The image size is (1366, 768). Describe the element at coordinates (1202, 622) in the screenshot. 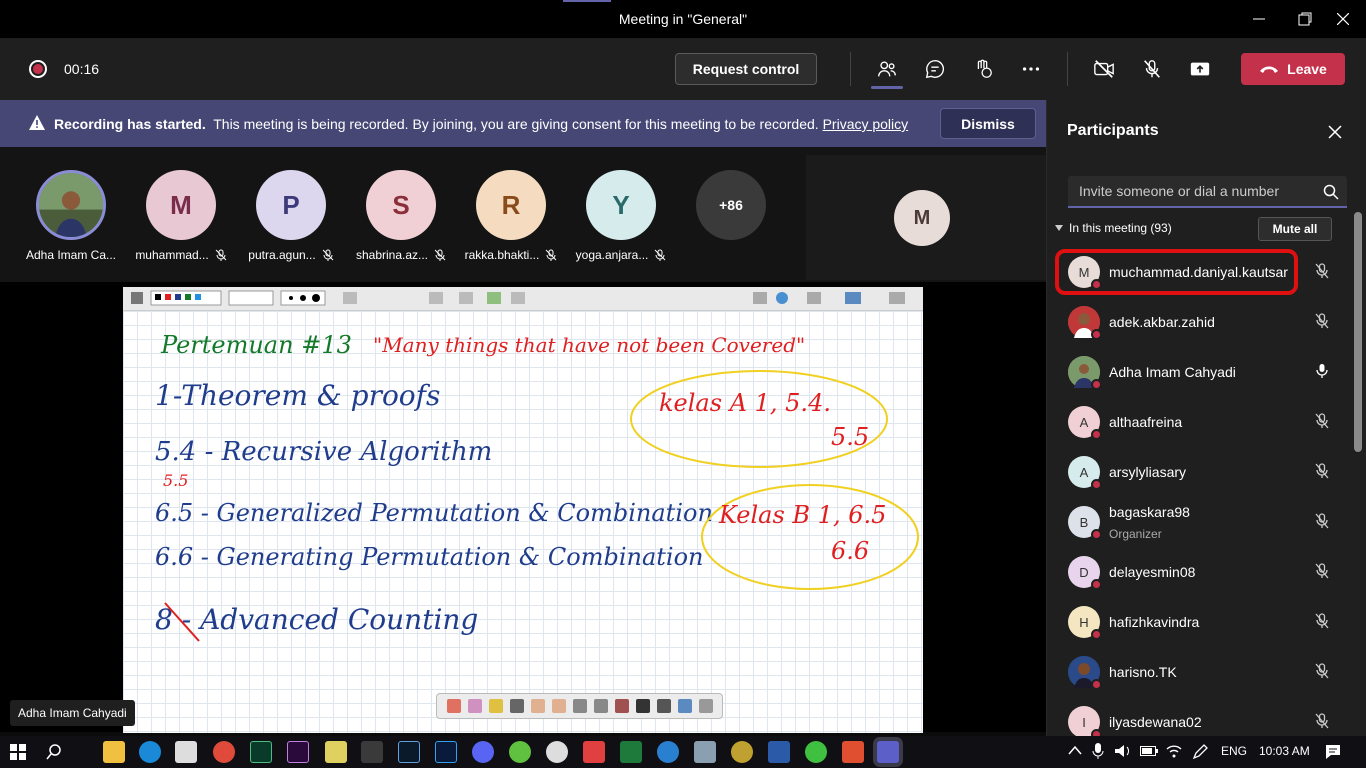

I see `participant-row: H hafizhkavindra` at that location.